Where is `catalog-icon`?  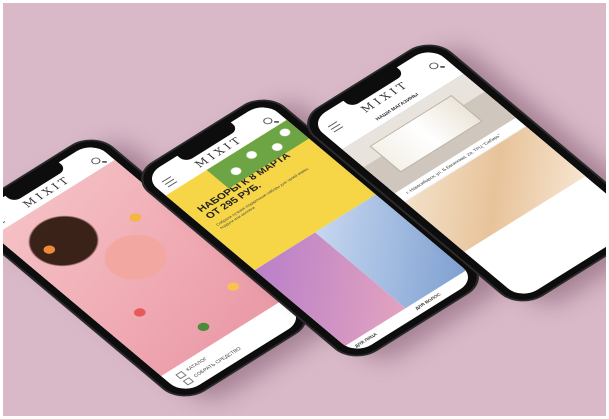
catalog-icon is located at coordinates (180, 374).